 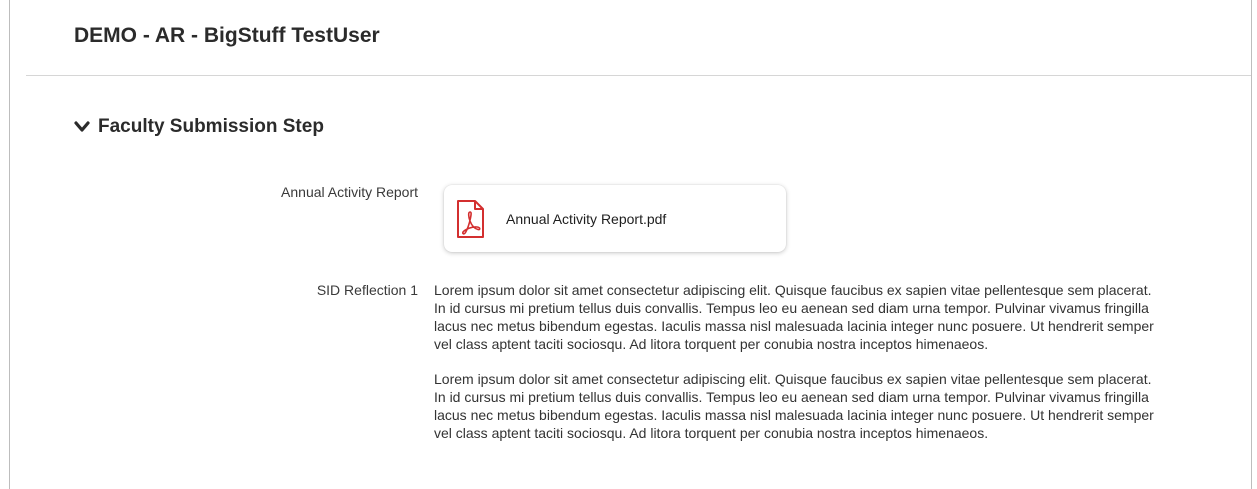 I want to click on annual-activity-report-file-name: Annual Activity Report.pdf, so click(x=586, y=218).